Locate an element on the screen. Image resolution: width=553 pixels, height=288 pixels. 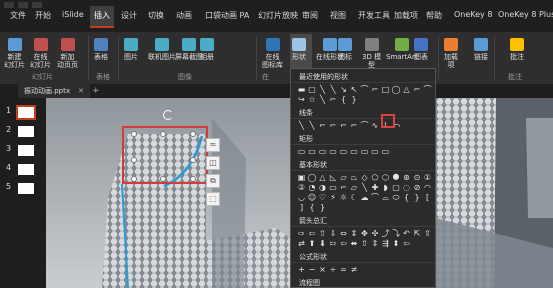
ribbon-button-3d-model: 3D 模 型 is located at coordinates (371, 53).